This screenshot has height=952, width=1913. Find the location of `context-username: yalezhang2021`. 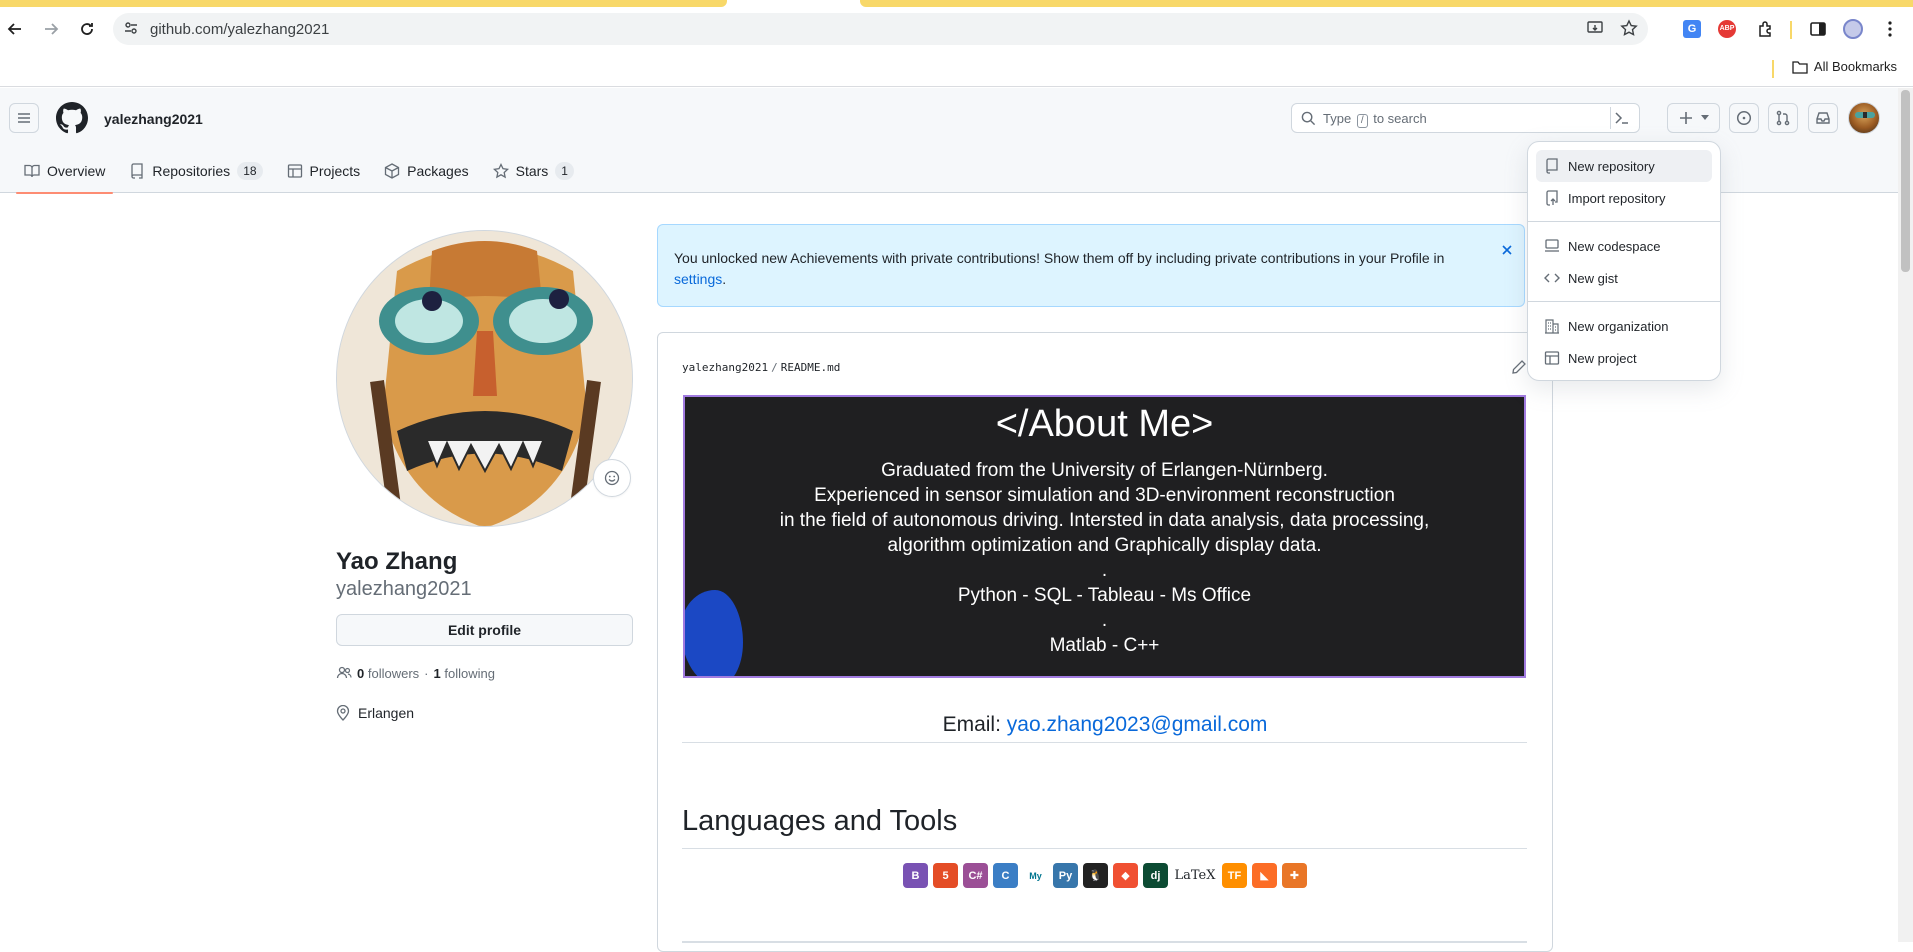

context-username: yalezhang2021 is located at coordinates (153, 119).